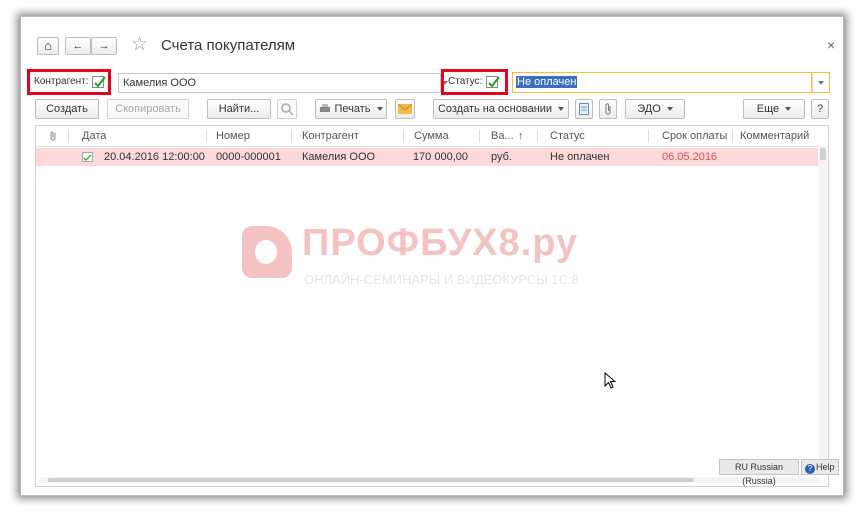 The height and width of the screenshot is (514, 862). I want to click on email-button, so click(405, 109).